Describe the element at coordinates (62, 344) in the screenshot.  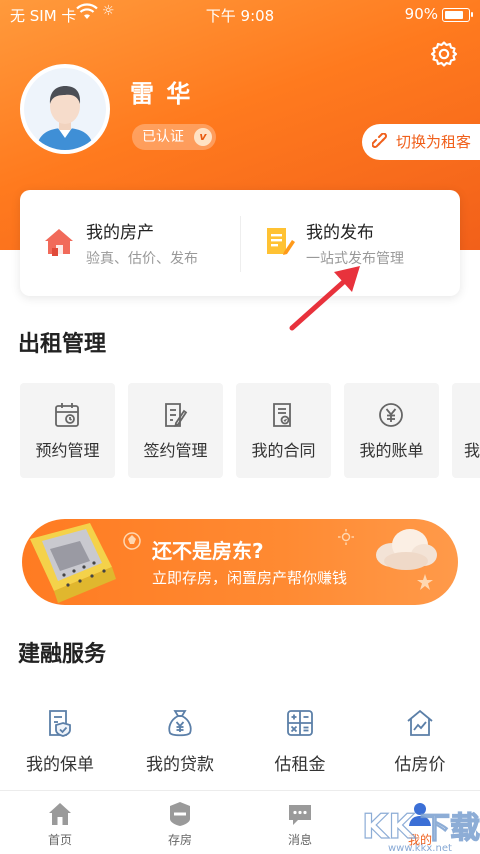
I see `rental-management-title: 出租管理` at that location.